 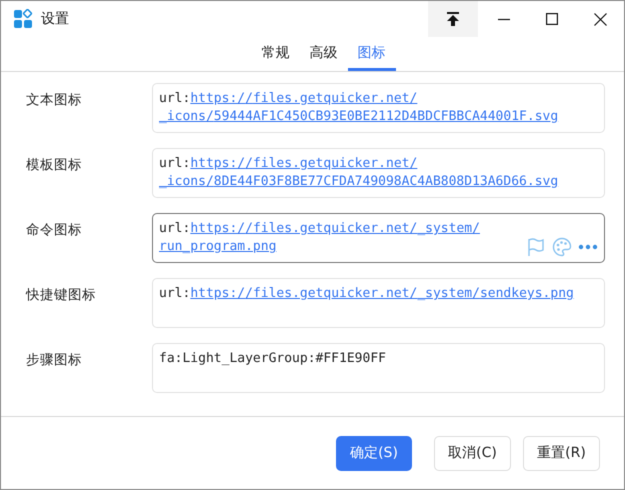 What do you see at coordinates (54, 360) in the screenshot?
I see `field-label: 步骤图标` at bounding box center [54, 360].